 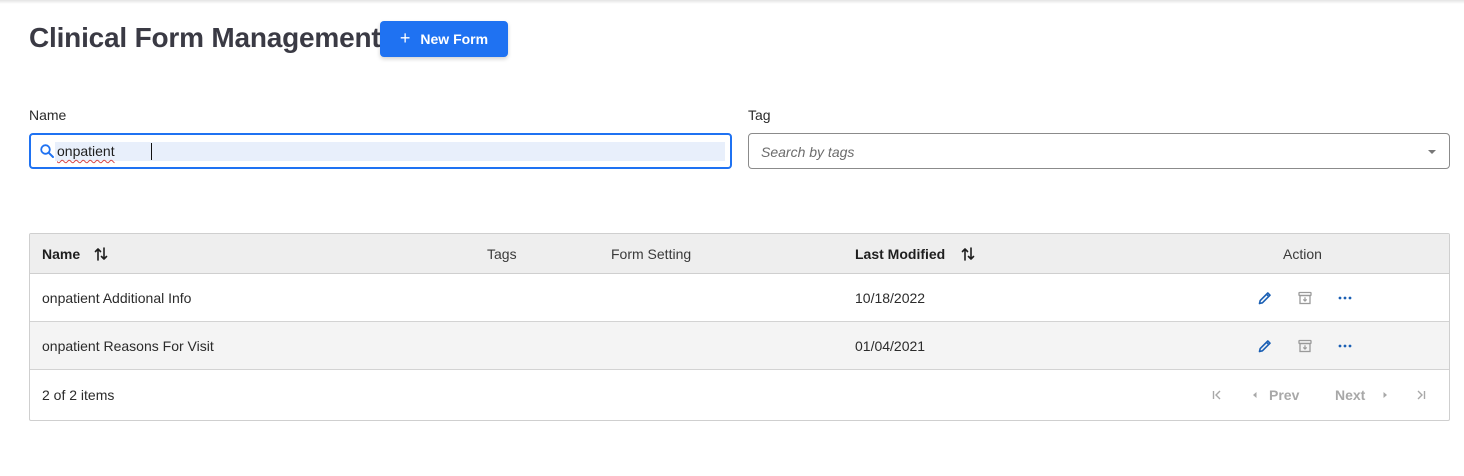 What do you see at coordinates (86, 151) in the screenshot?
I see `search-value: onpatient` at bounding box center [86, 151].